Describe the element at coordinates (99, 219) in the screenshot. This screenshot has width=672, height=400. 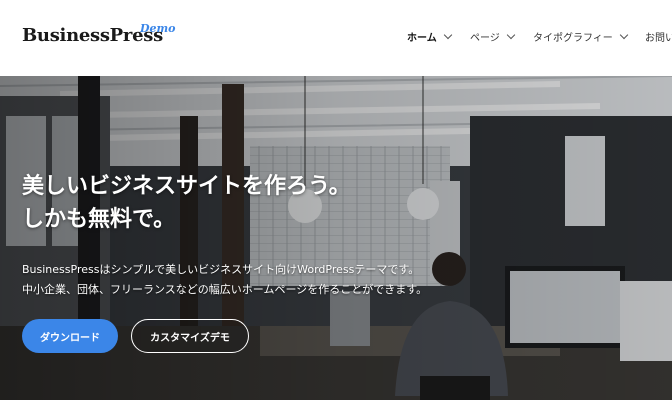
I see `hero-title-line: しかも無料で。` at that location.